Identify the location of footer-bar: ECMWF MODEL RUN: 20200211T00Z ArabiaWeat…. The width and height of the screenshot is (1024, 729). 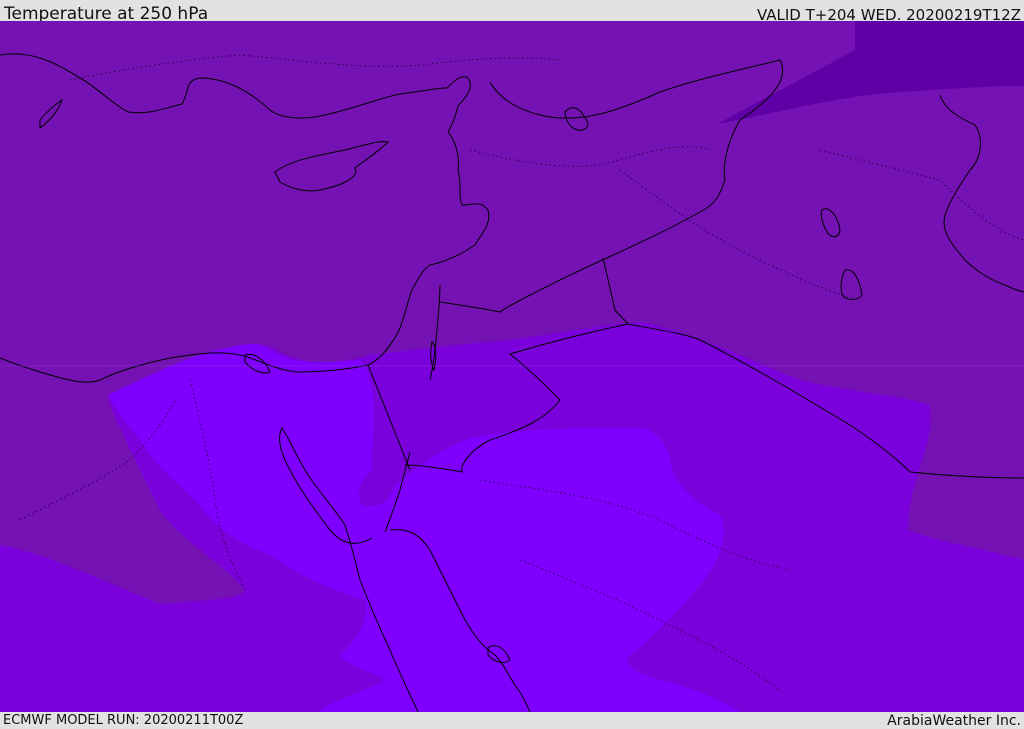
(512, 720).